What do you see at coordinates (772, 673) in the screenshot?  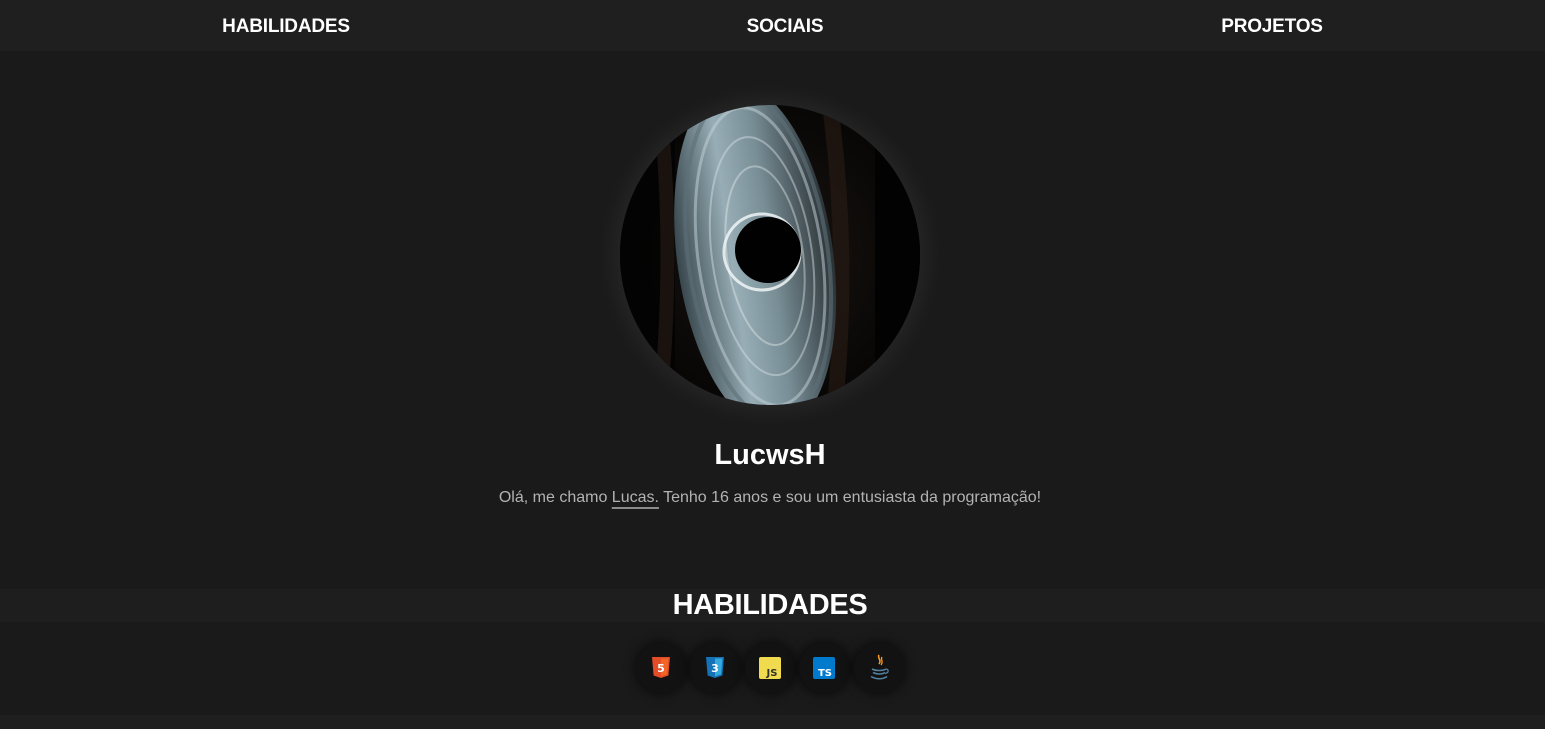 I see `javascript-icon-label: JS` at bounding box center [772, 673].